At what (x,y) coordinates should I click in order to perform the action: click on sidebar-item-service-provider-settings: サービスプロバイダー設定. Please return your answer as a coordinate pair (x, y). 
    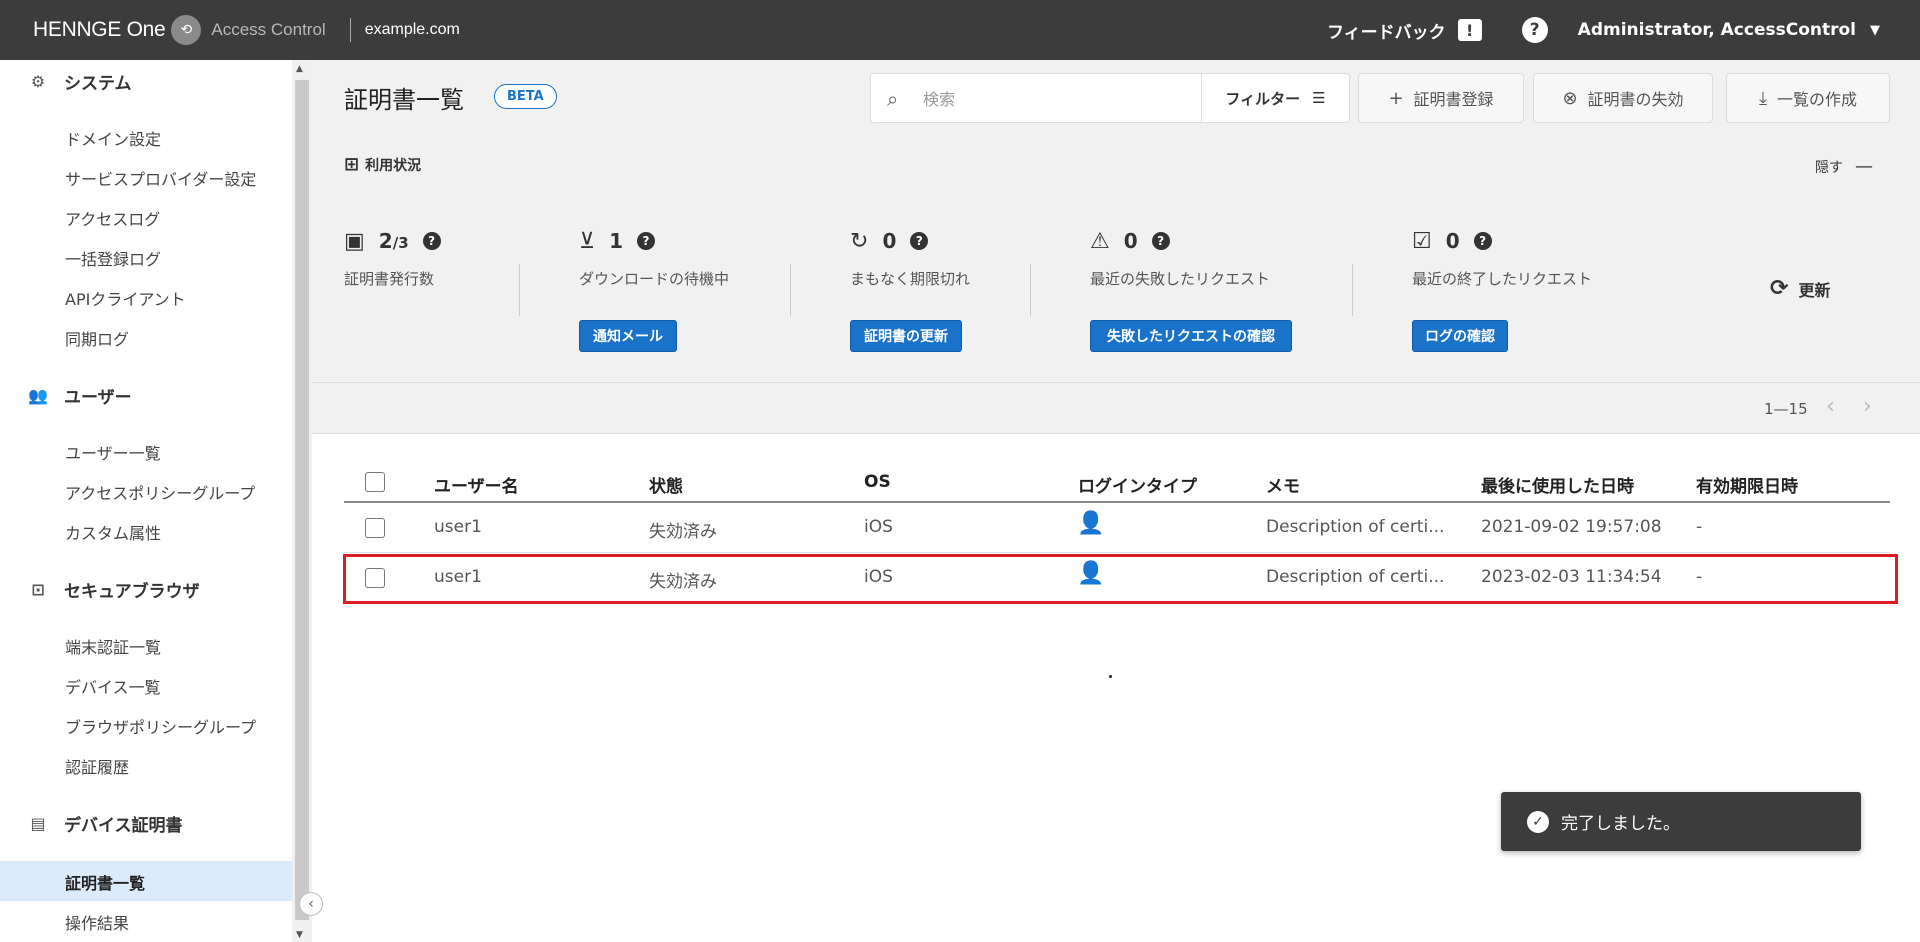
    Looking at the image, I should click on (160, 178).